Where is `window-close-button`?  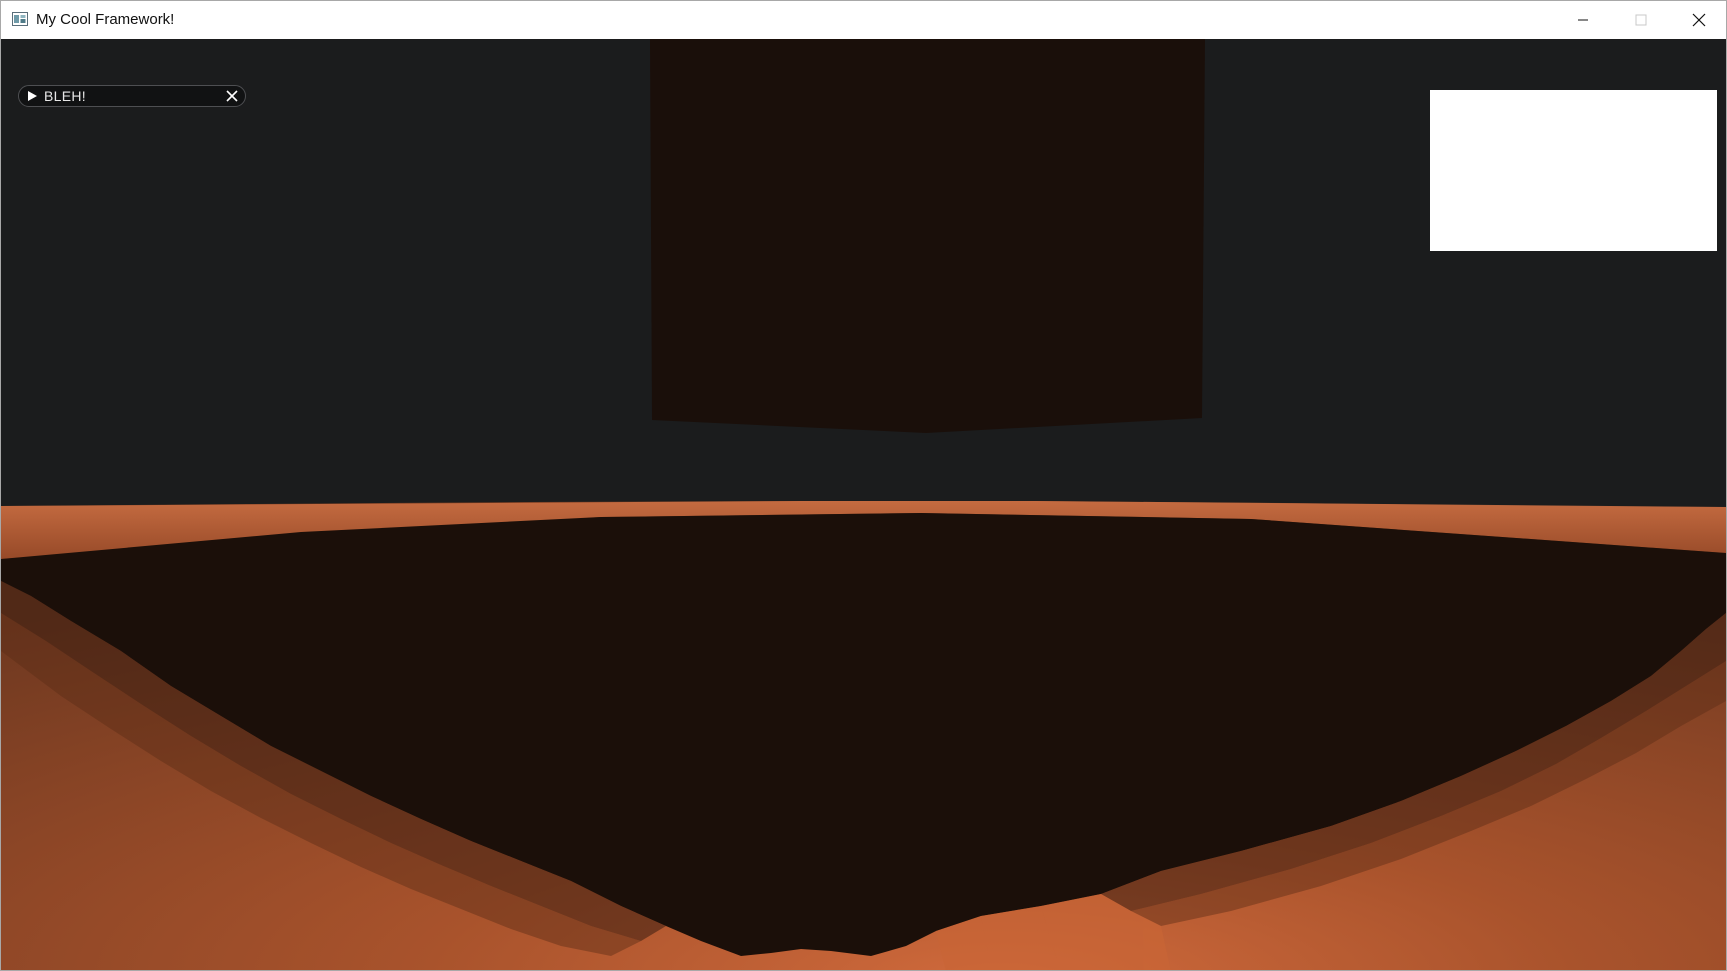
window-close-button is located at coordinates (1698, 20).